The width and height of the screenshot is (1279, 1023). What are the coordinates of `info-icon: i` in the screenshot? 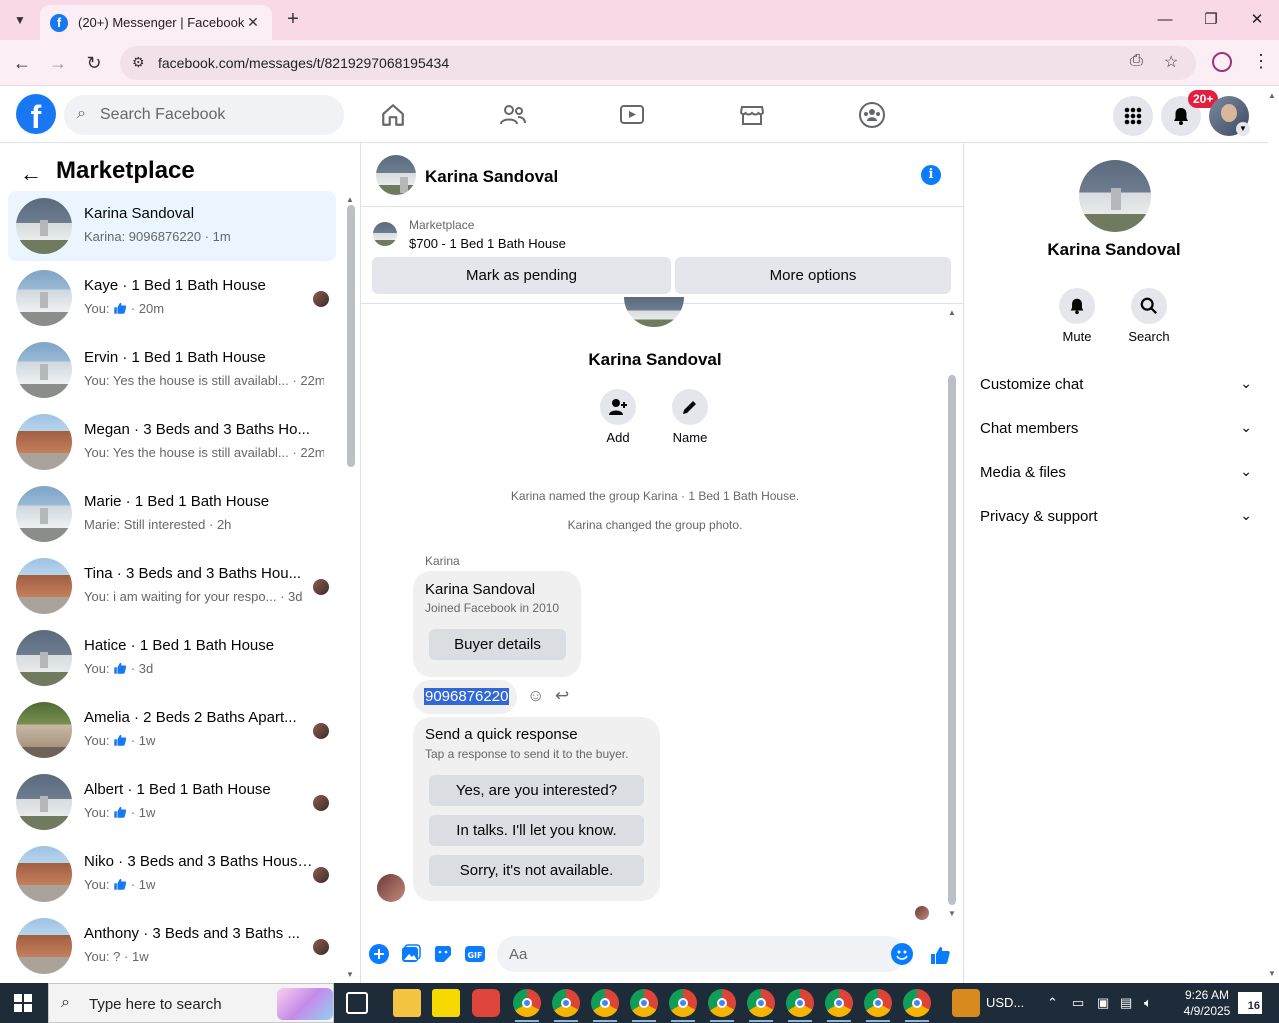 It's located at (931, 175).